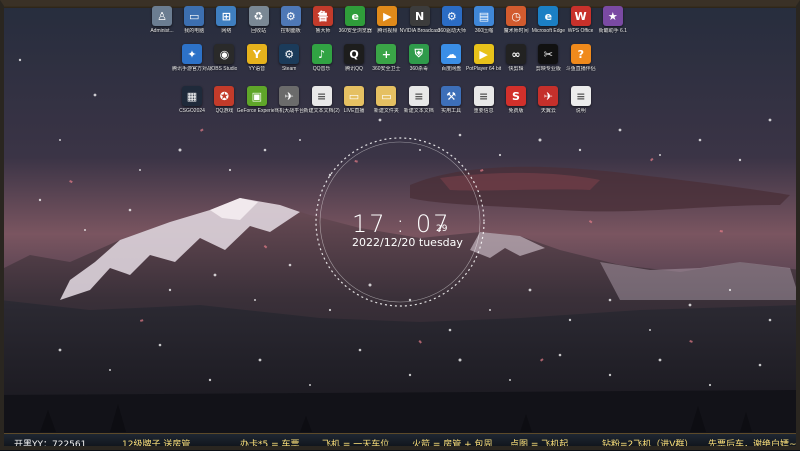 This screenshot has width=800, height=451. I want to click on plane-game-icon: ✈, so click(289, 96).